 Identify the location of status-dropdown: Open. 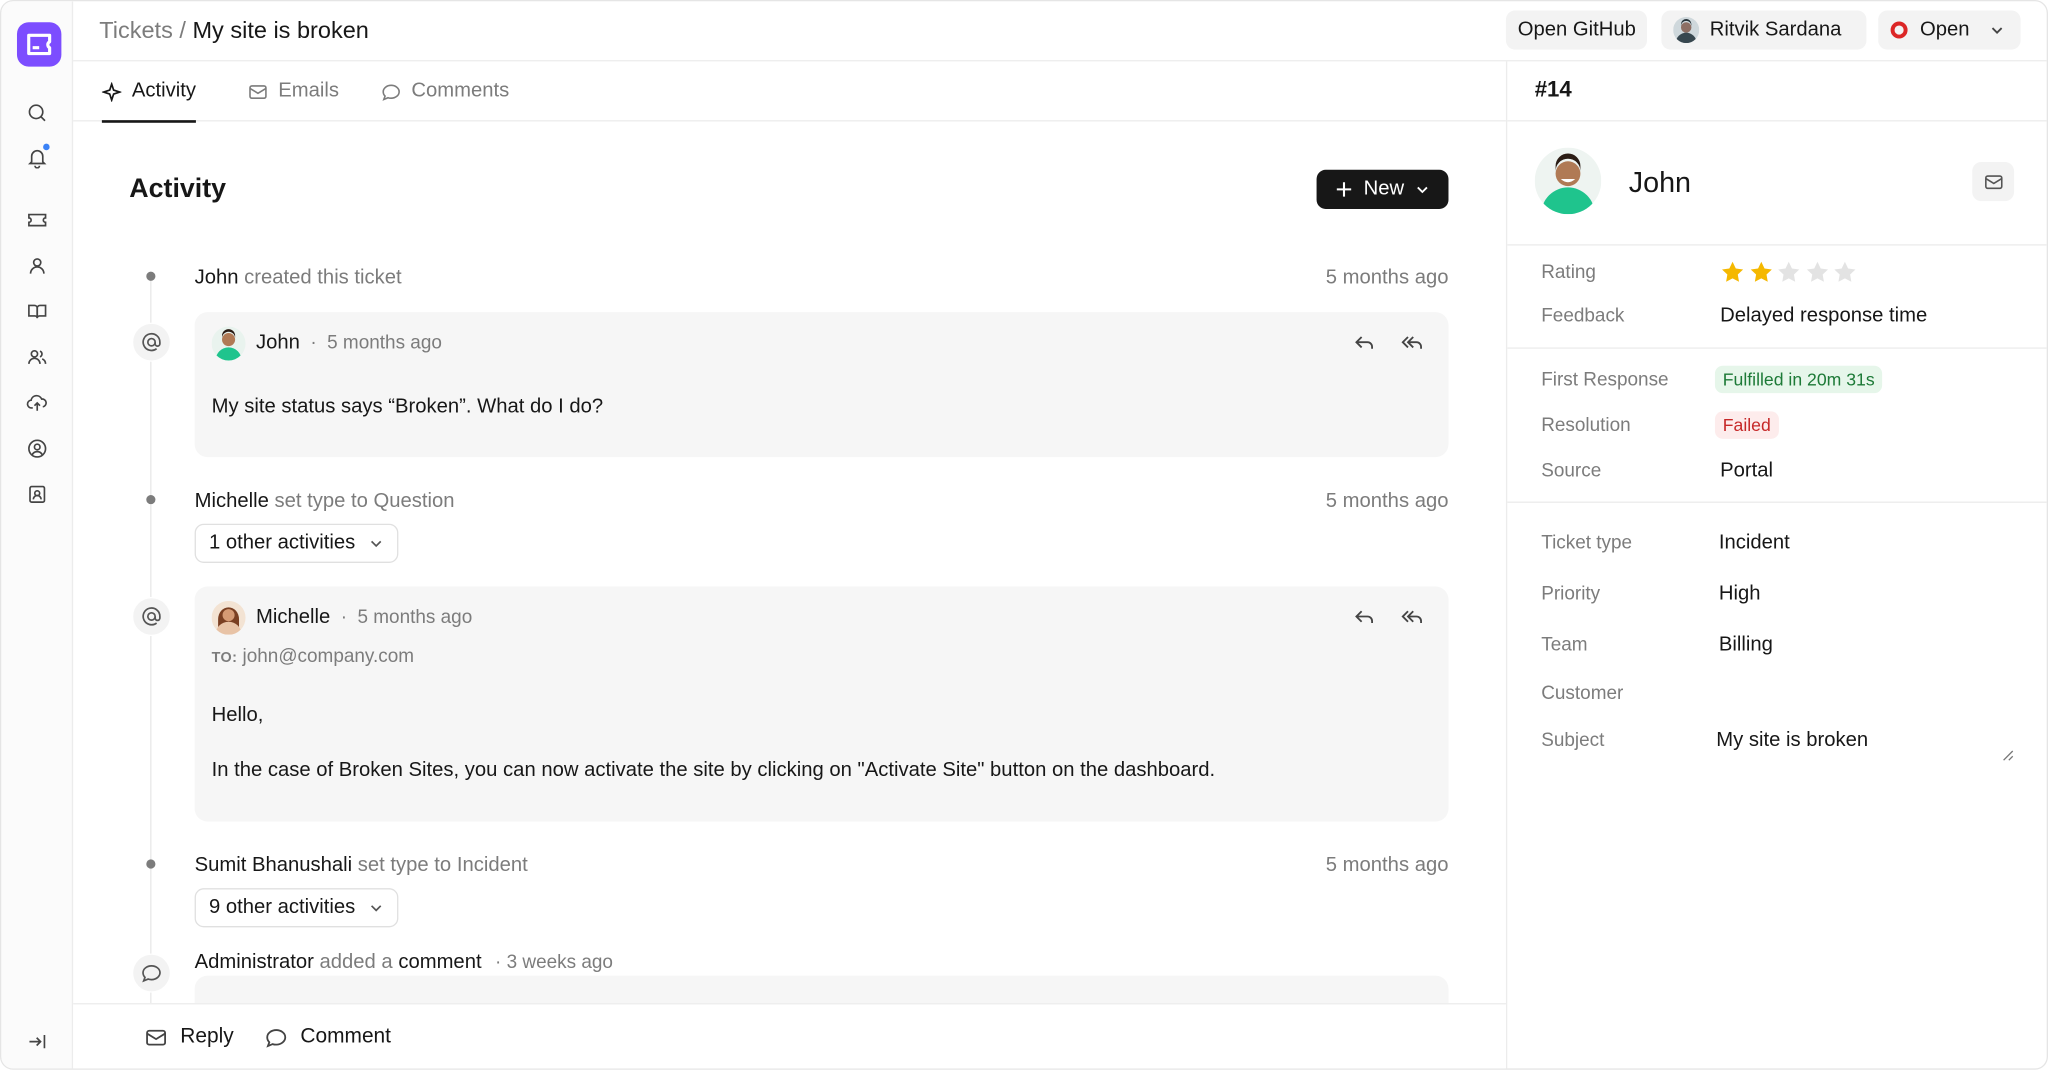
(1949, 30).